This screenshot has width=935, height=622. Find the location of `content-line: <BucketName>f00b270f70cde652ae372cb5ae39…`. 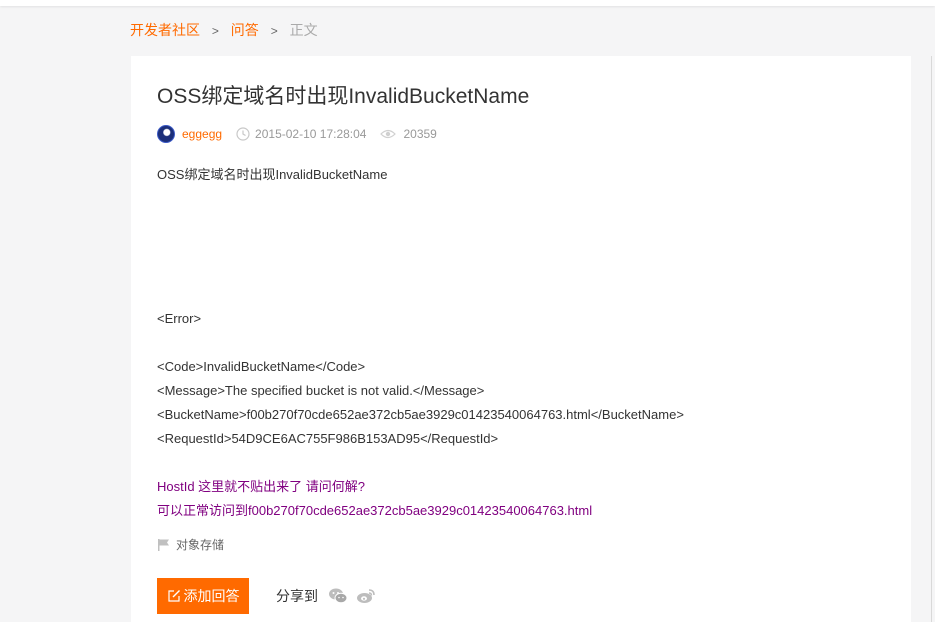

content-line: <BucketName>f00b270f70cde652ae372cb5ae39… is located at coordinates (420, 414).